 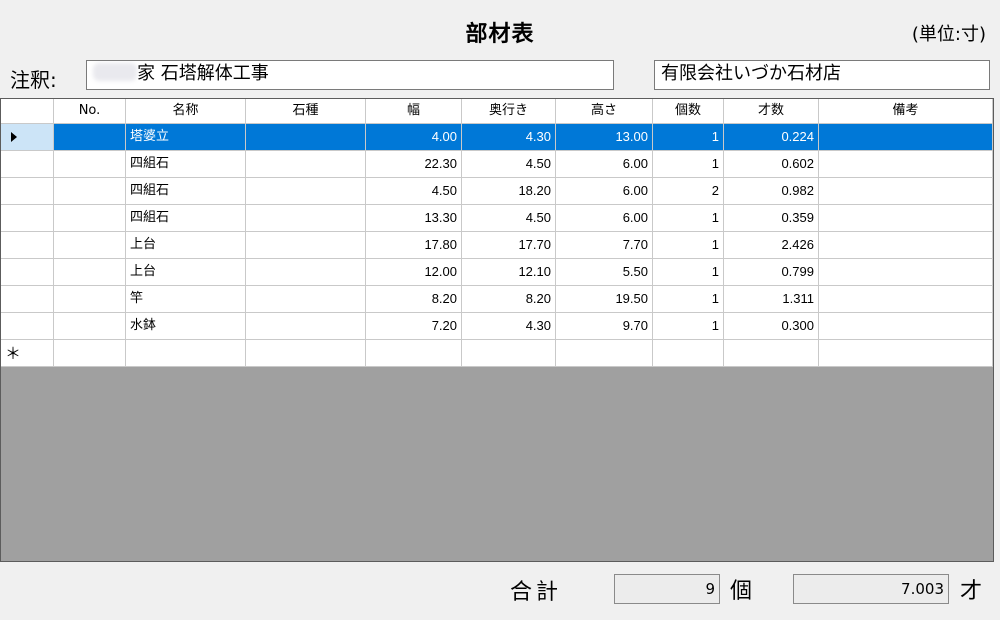 What do you see at coordinates (604, 326) in the screenshot?
I see `cell-height: 9.70` at bounding box center [604, 326].